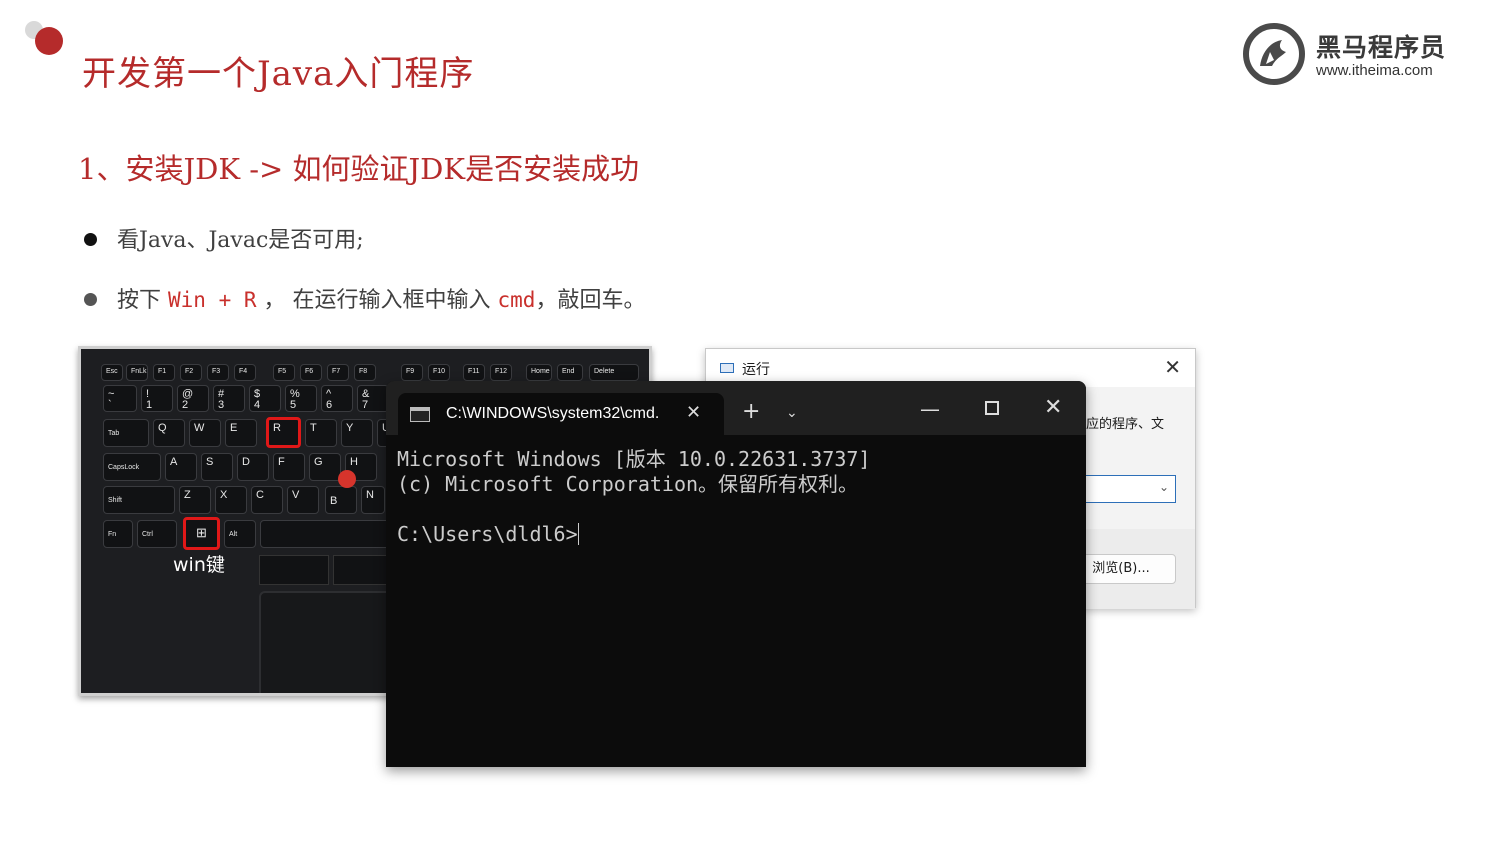  What do you see at coordinates (278, 74) in the screenshot?
I see `slide-title: 开发第一个Java入门程序` at bounding box center [278, 74].